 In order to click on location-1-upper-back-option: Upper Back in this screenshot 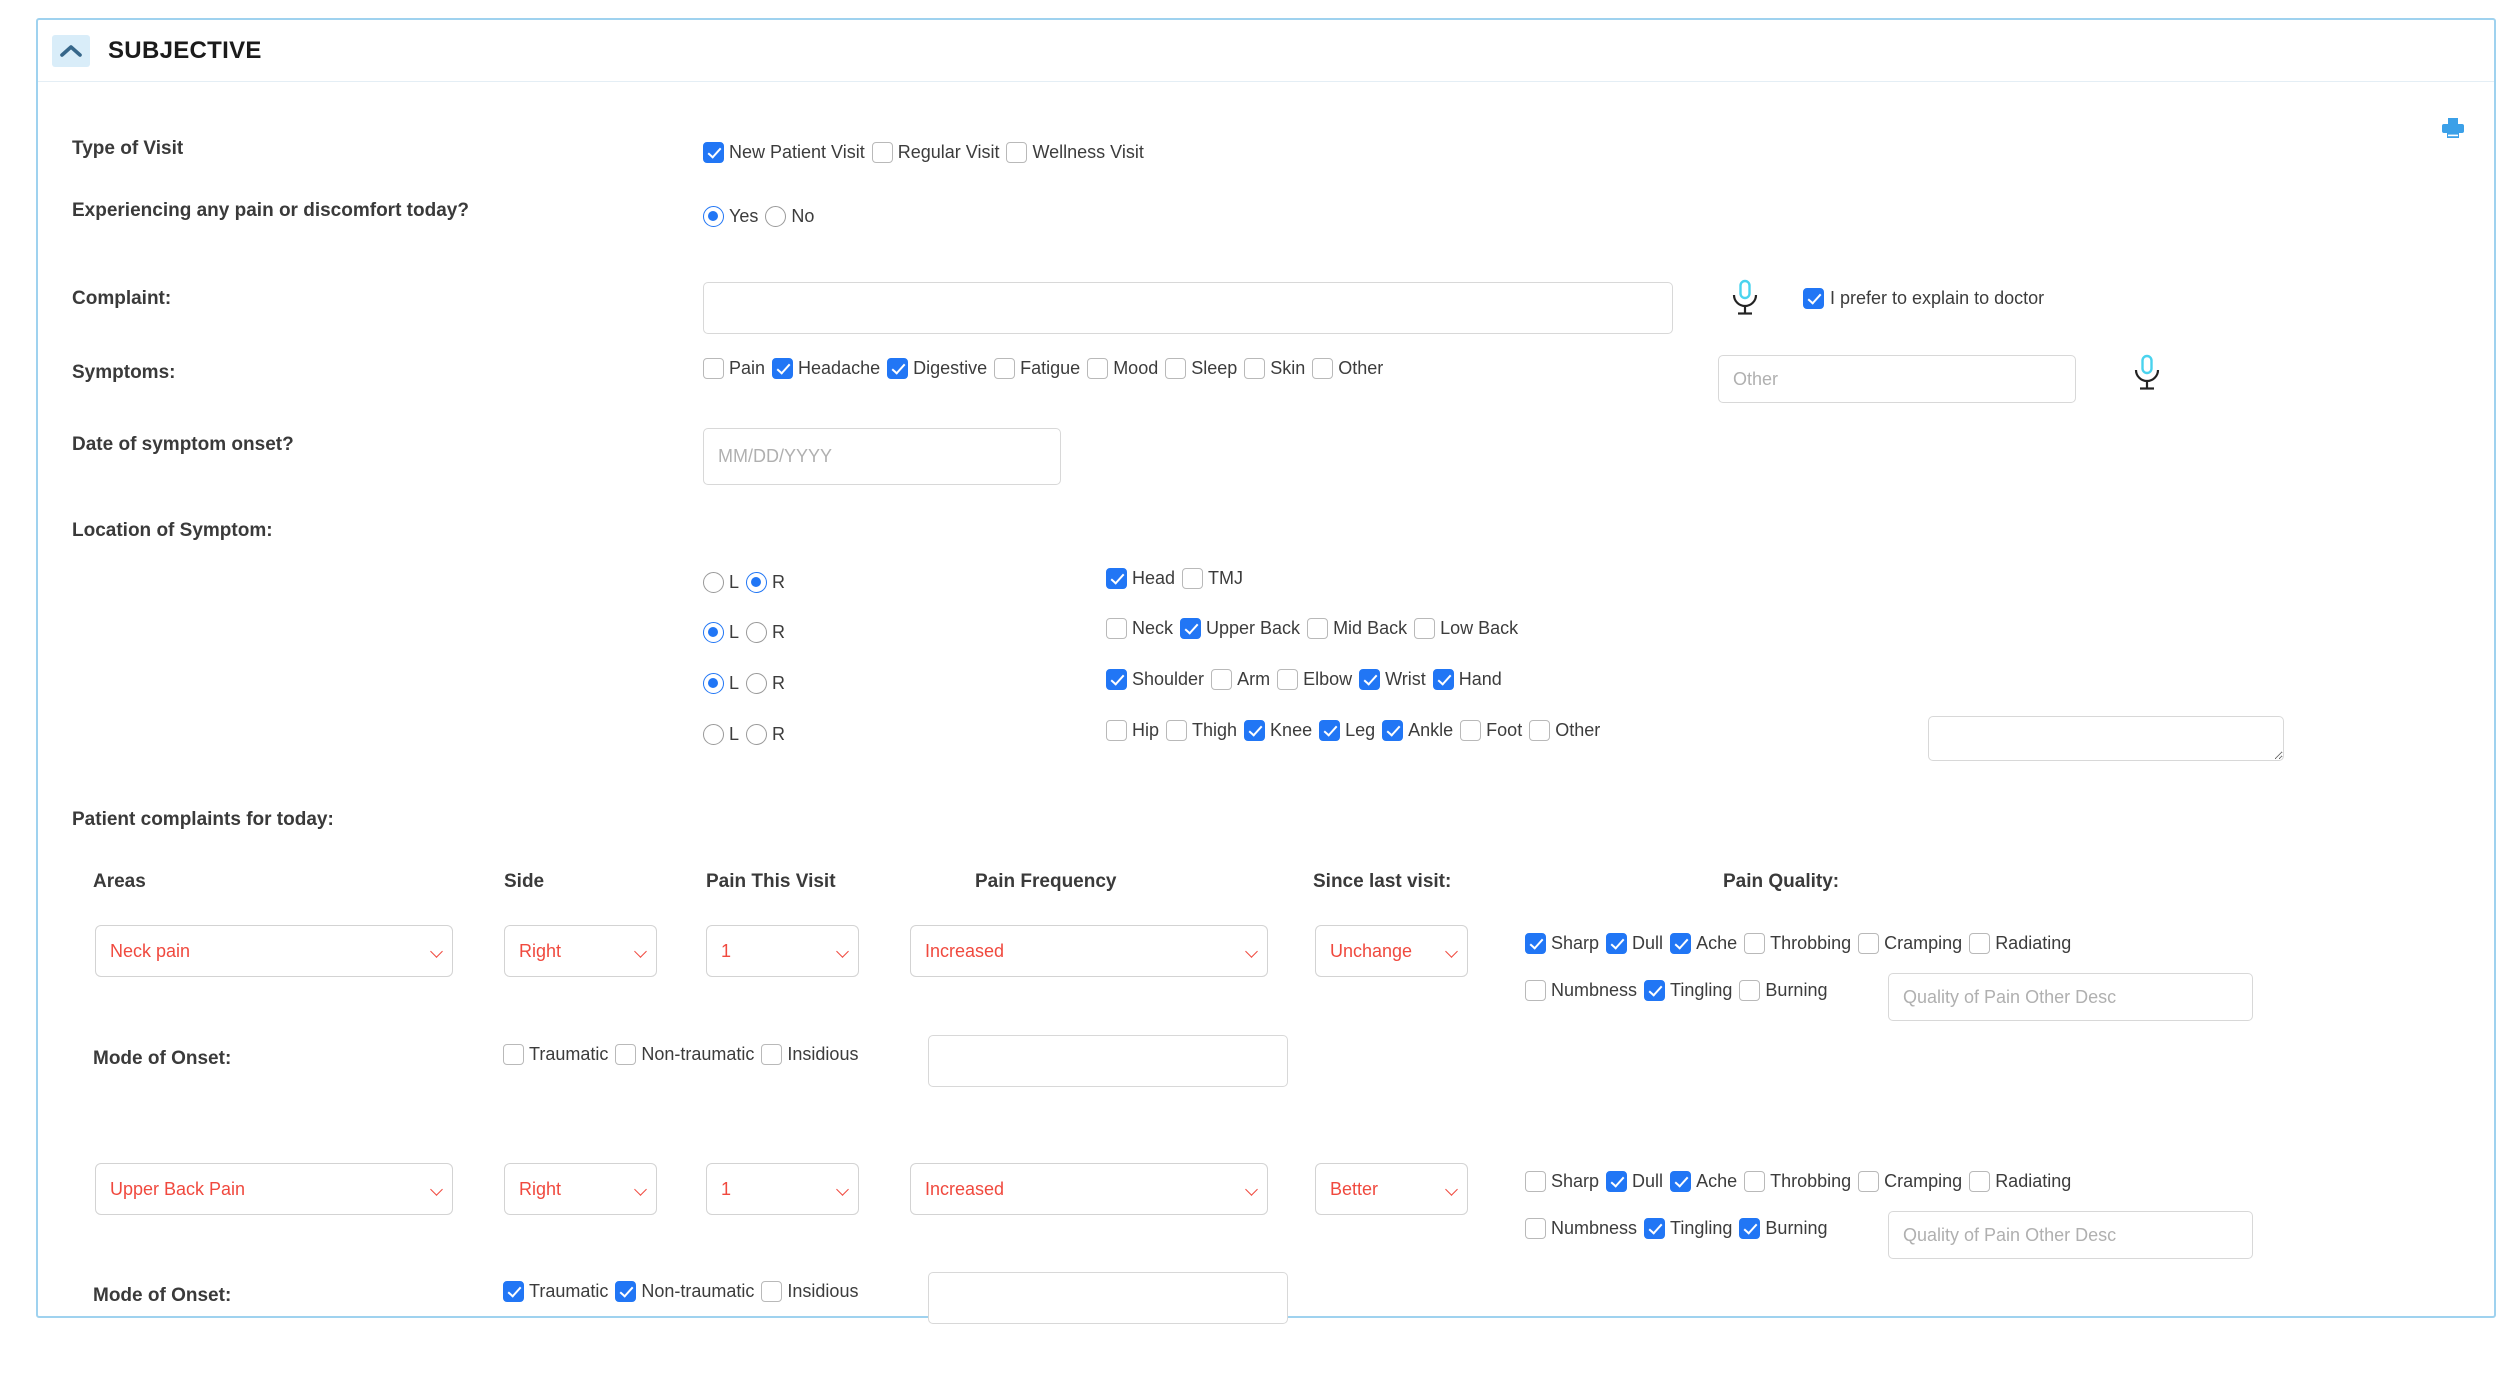, I will do `click(1240, 628)`.